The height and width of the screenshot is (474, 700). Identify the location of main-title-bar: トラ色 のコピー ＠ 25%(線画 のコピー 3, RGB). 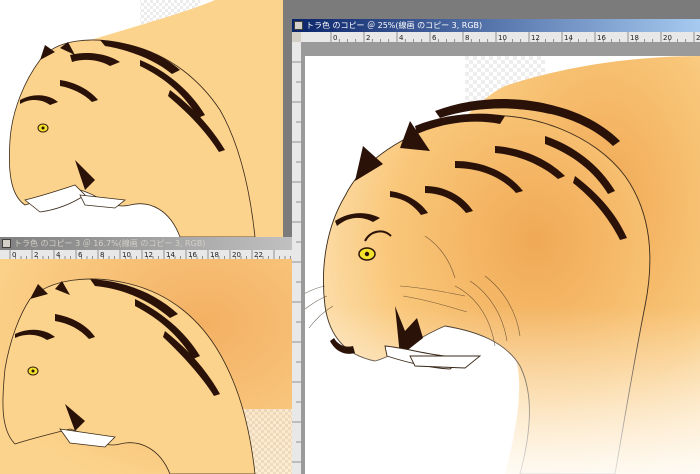
(496, 25).